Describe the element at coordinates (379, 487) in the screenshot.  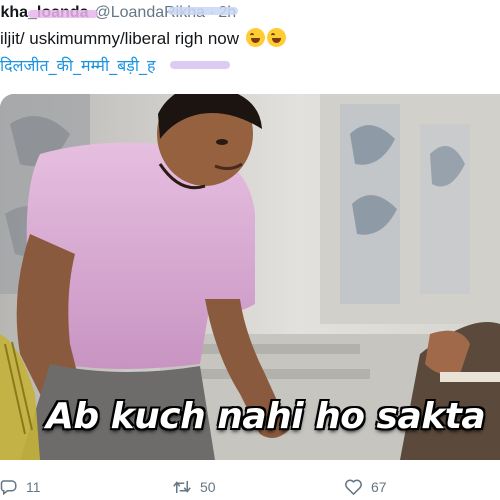
I see `like-count: 67` at that location.